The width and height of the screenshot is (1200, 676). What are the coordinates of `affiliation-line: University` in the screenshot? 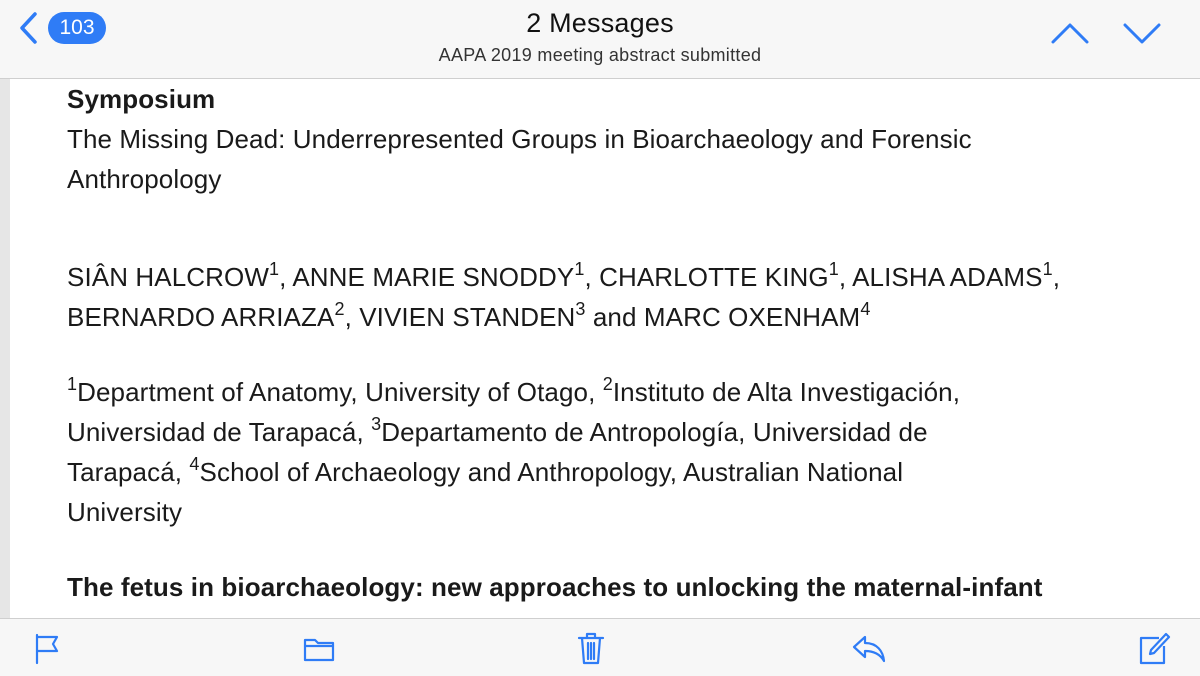 It's located at (513, 512).